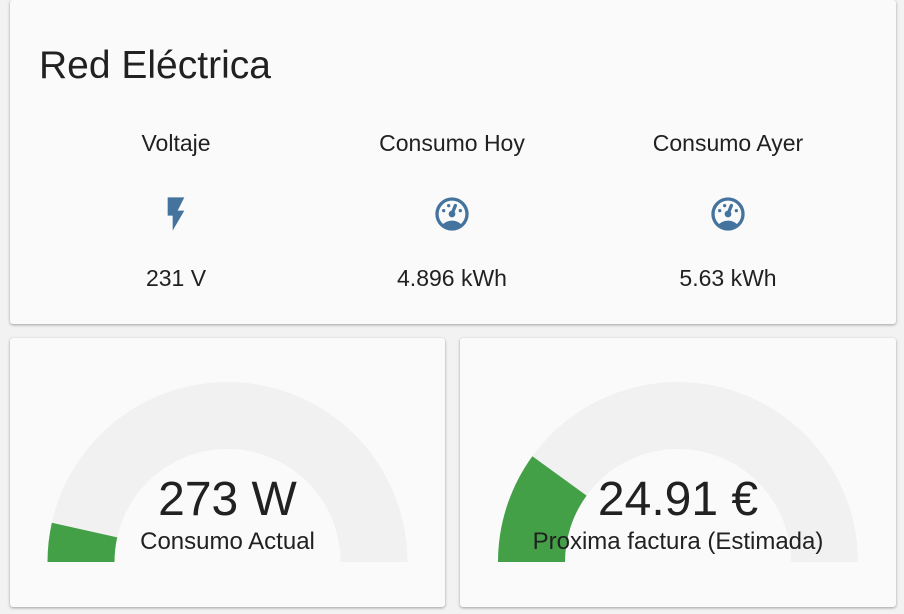 The height and width of the screenshot is (614, 904). I want to click on entity-consumo-hoy: Consumo Hoy 4.896 kWh, so click(452, 210).